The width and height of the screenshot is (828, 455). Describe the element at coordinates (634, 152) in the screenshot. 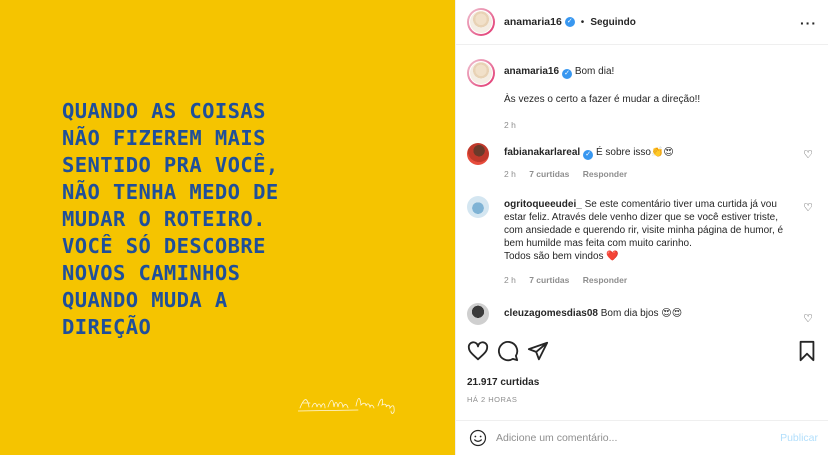

I see `comment-text: É sobre isso👏😍` at that location.